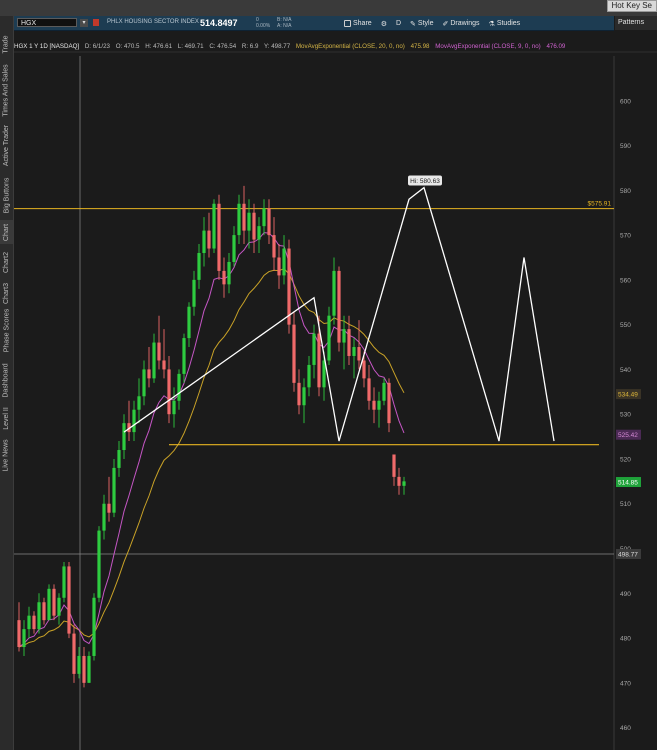  What do you see at coordinates (628, 395) in the screenshot?
I see `price-tag-label: 534.49` at bounding box center [628, 395].